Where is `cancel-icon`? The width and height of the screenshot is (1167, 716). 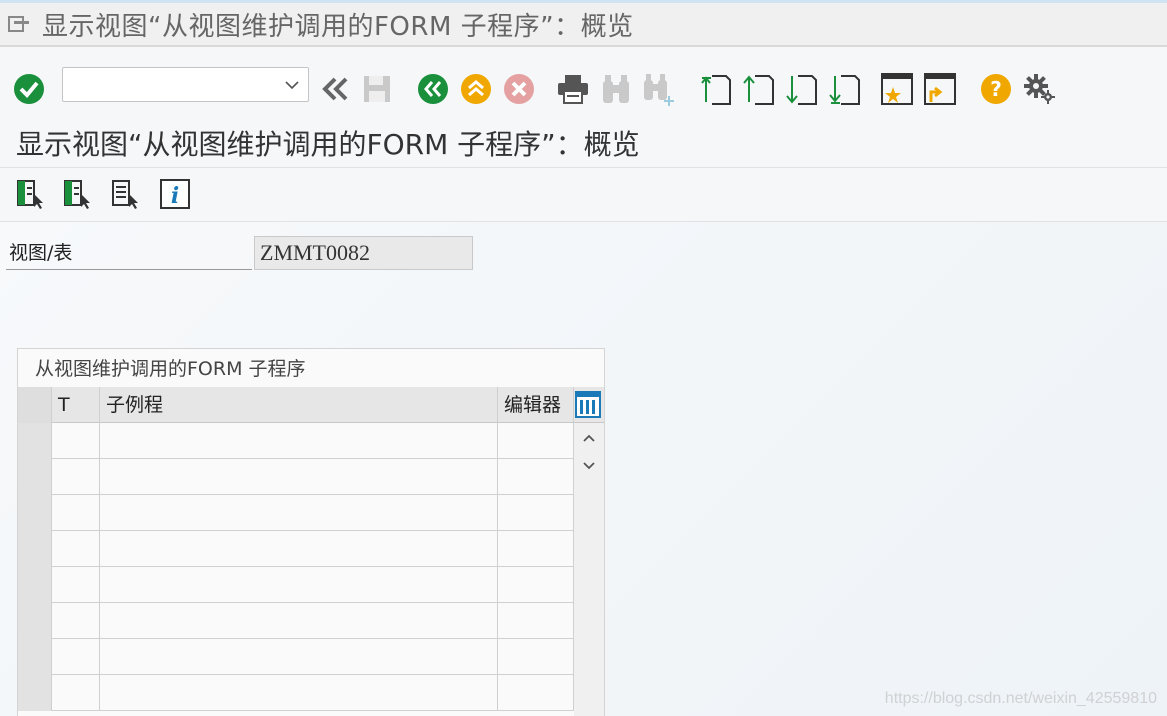 cancel-icon is located at coordinates (519, 89).